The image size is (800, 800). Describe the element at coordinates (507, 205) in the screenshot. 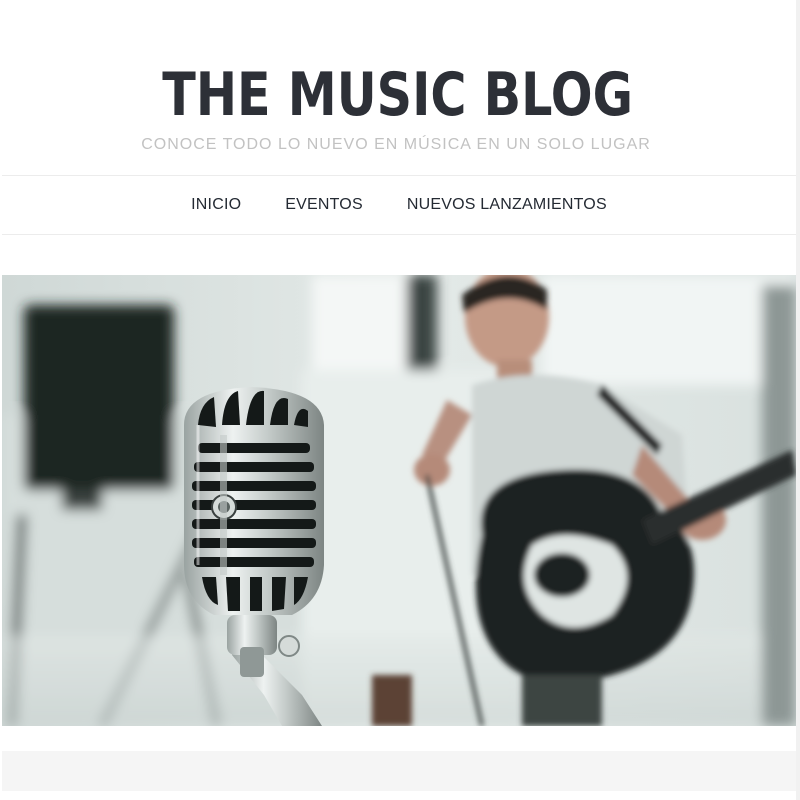

I see `nav-item-nuevos-lanzamientos: NUEVOS LANZAMIENTOS` at that location.